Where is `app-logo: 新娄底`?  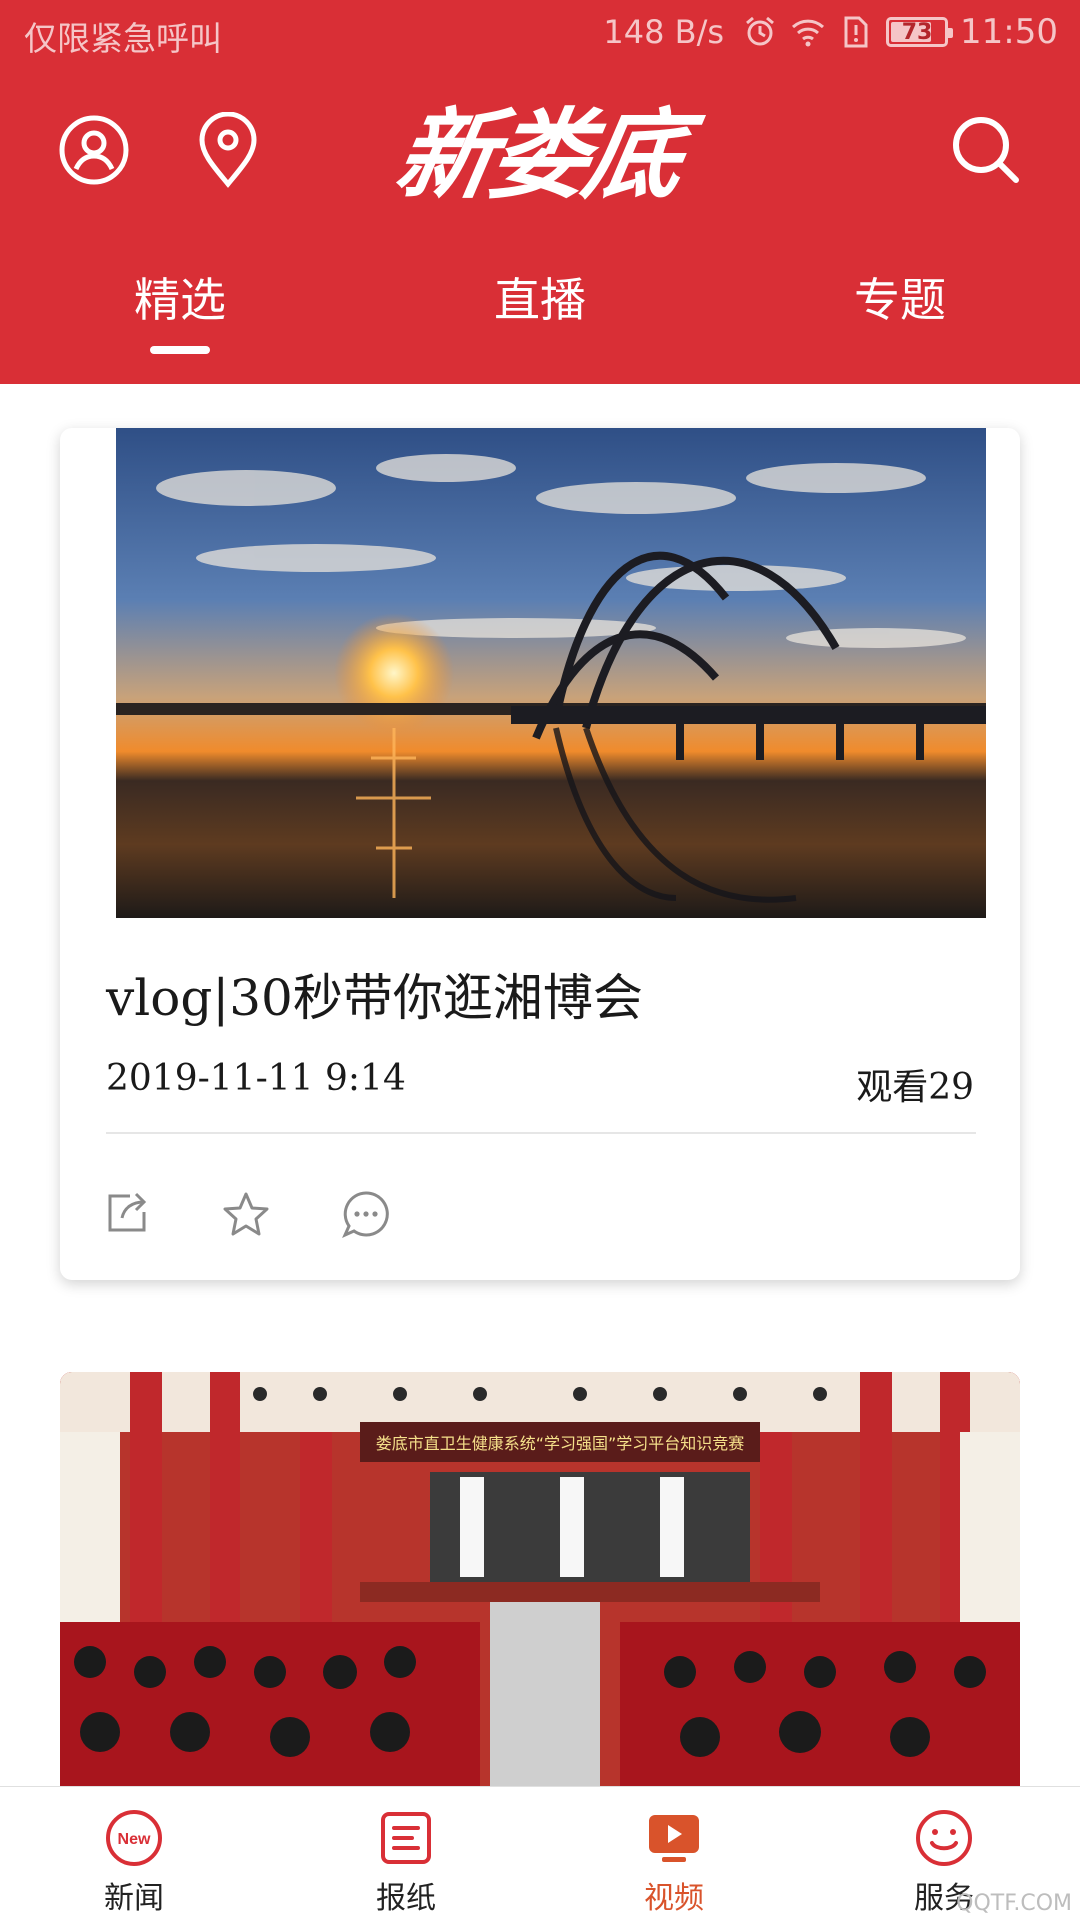
app-logo: 新娄底 is located at coordinates (538, 156).